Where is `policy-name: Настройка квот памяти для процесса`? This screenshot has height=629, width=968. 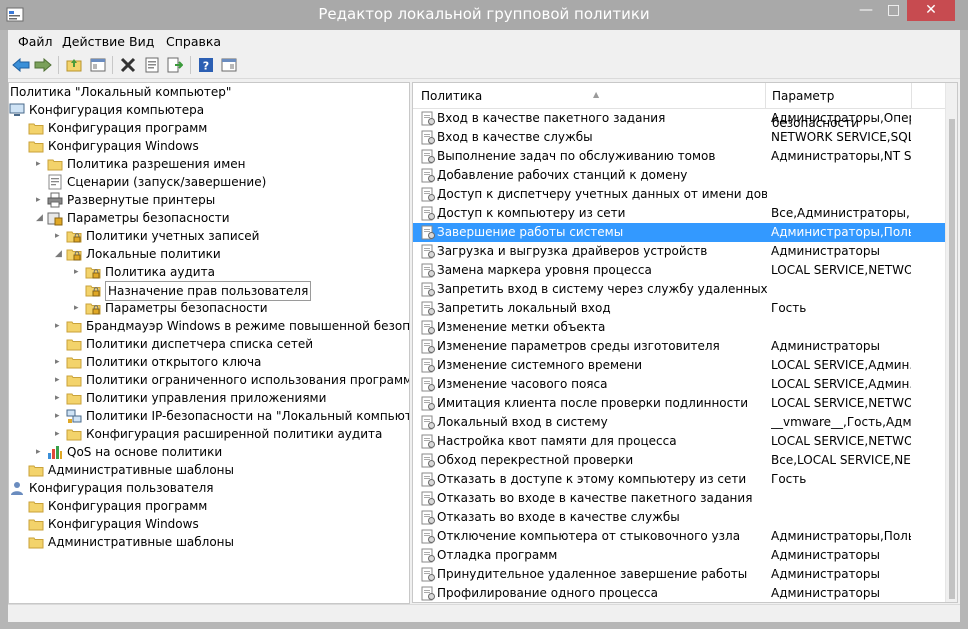 policy-name: Настройка квот памяти для процесса is located at coordinates (557, 441).